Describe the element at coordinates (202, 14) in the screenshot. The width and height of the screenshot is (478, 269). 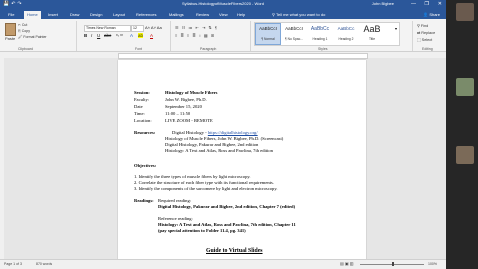
I see `tab-review: Review` at that location.